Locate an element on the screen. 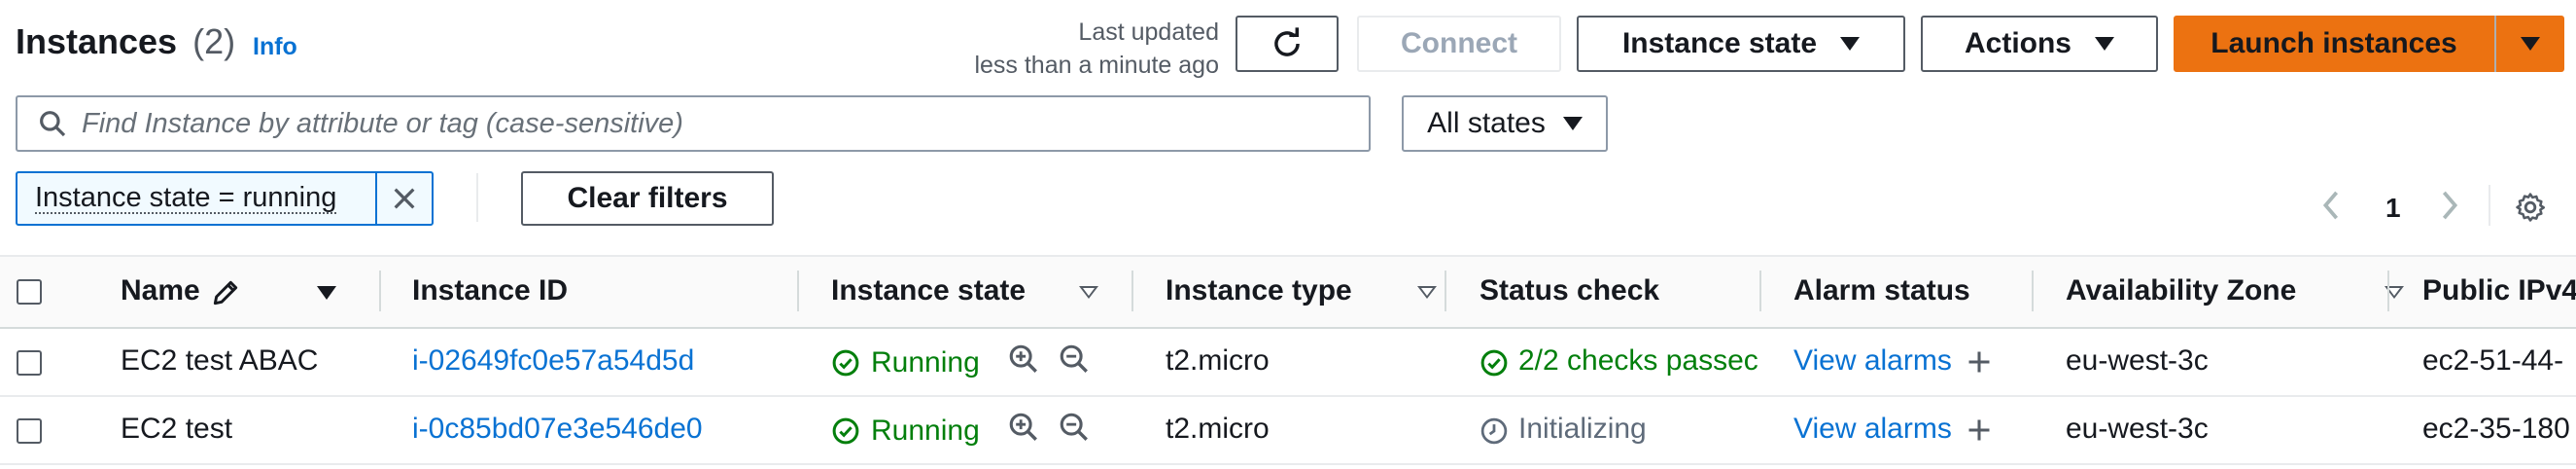 This screenshot has height=469, width=2576. clear-filters-label: Clear filters is located at coordinates (647, 198).